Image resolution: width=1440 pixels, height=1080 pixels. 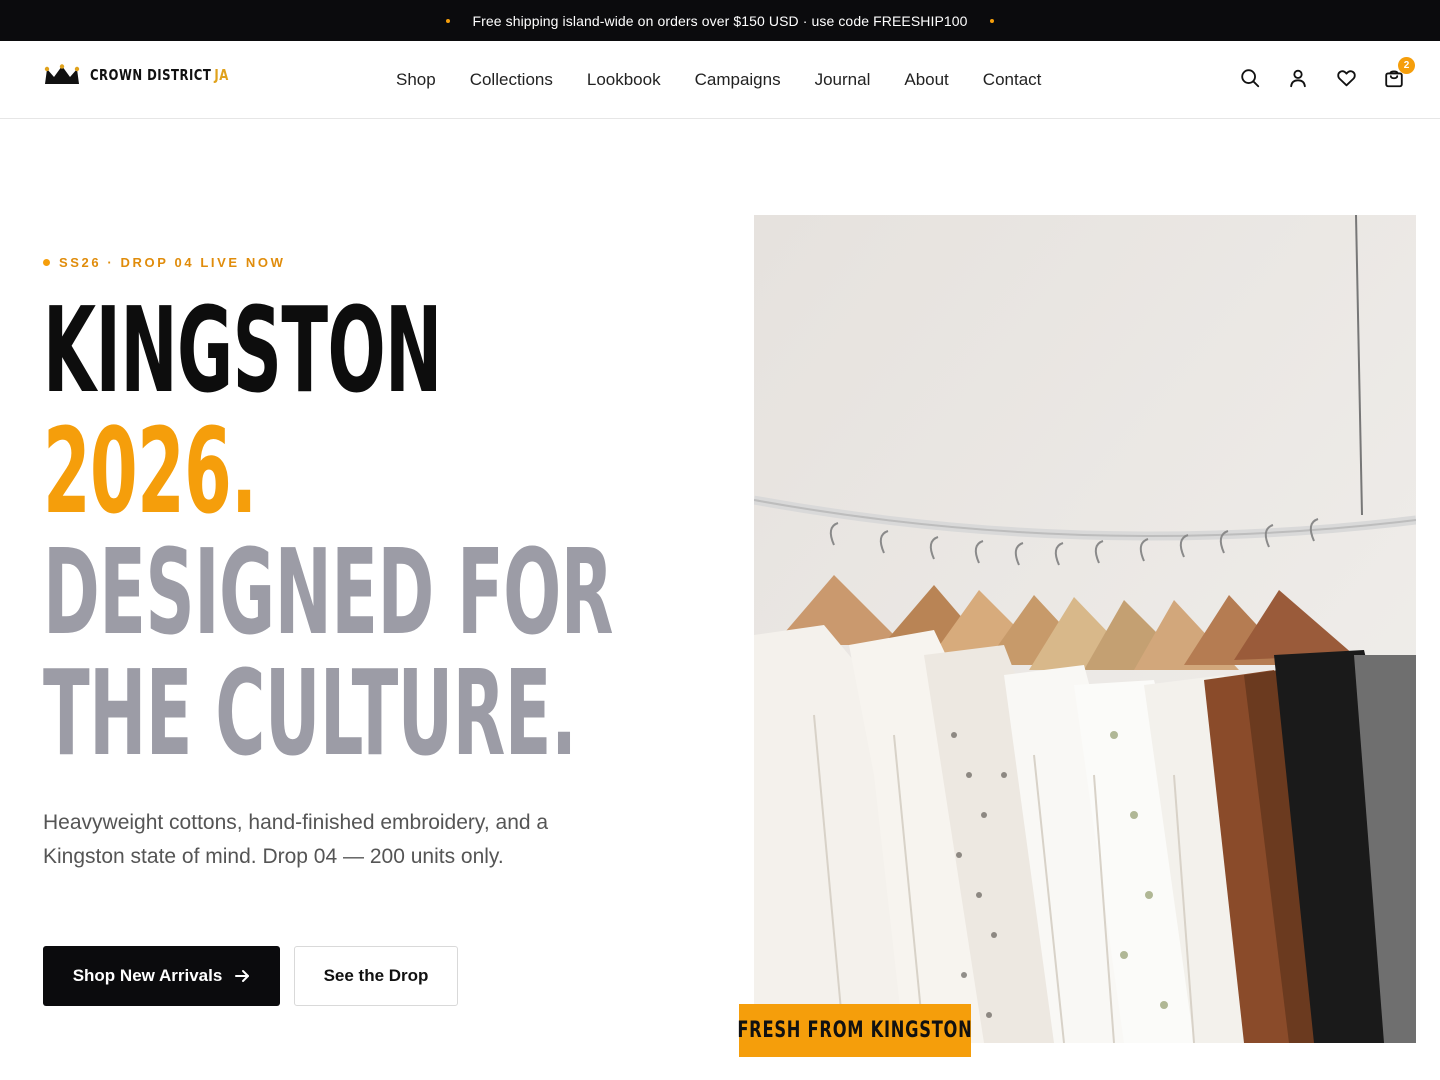 I want to click on see-the-drop-button: See the Drop, so click(x=376, y=976).